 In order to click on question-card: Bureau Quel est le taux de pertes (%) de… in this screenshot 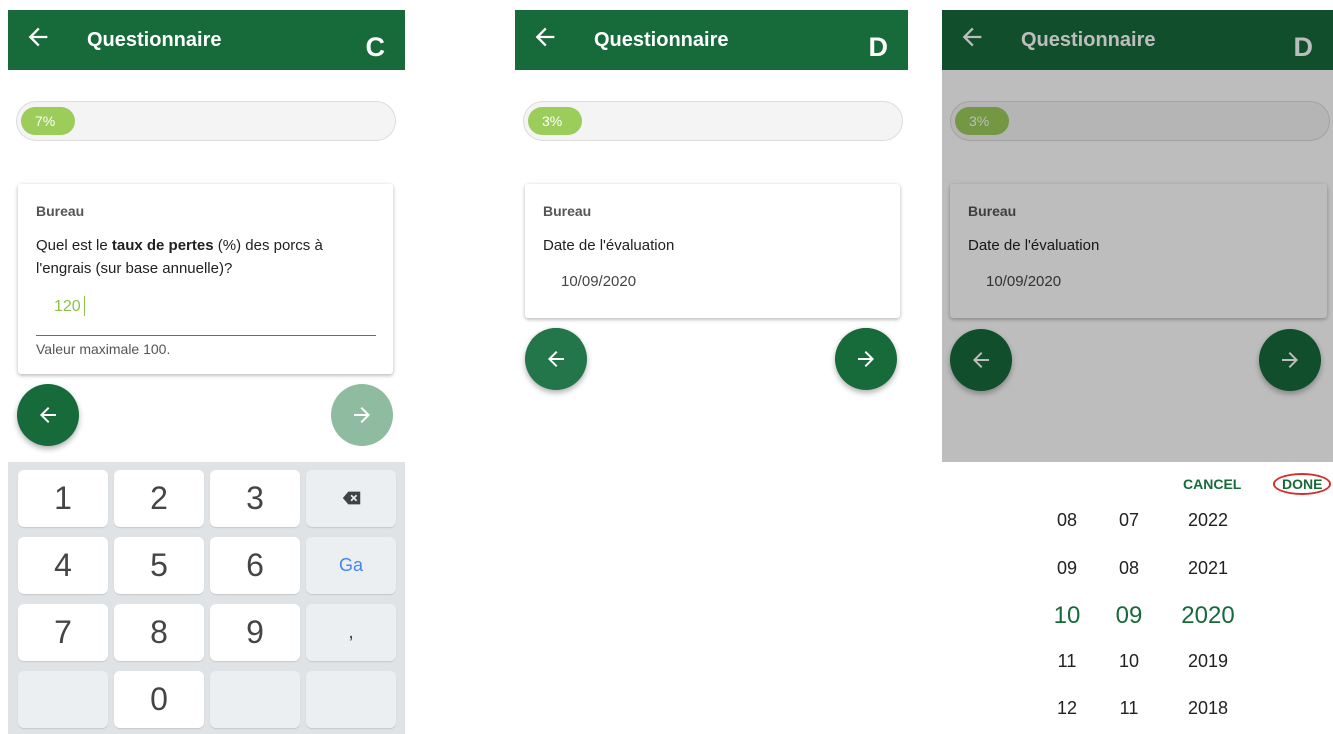, I will do `click(205, 279)`.